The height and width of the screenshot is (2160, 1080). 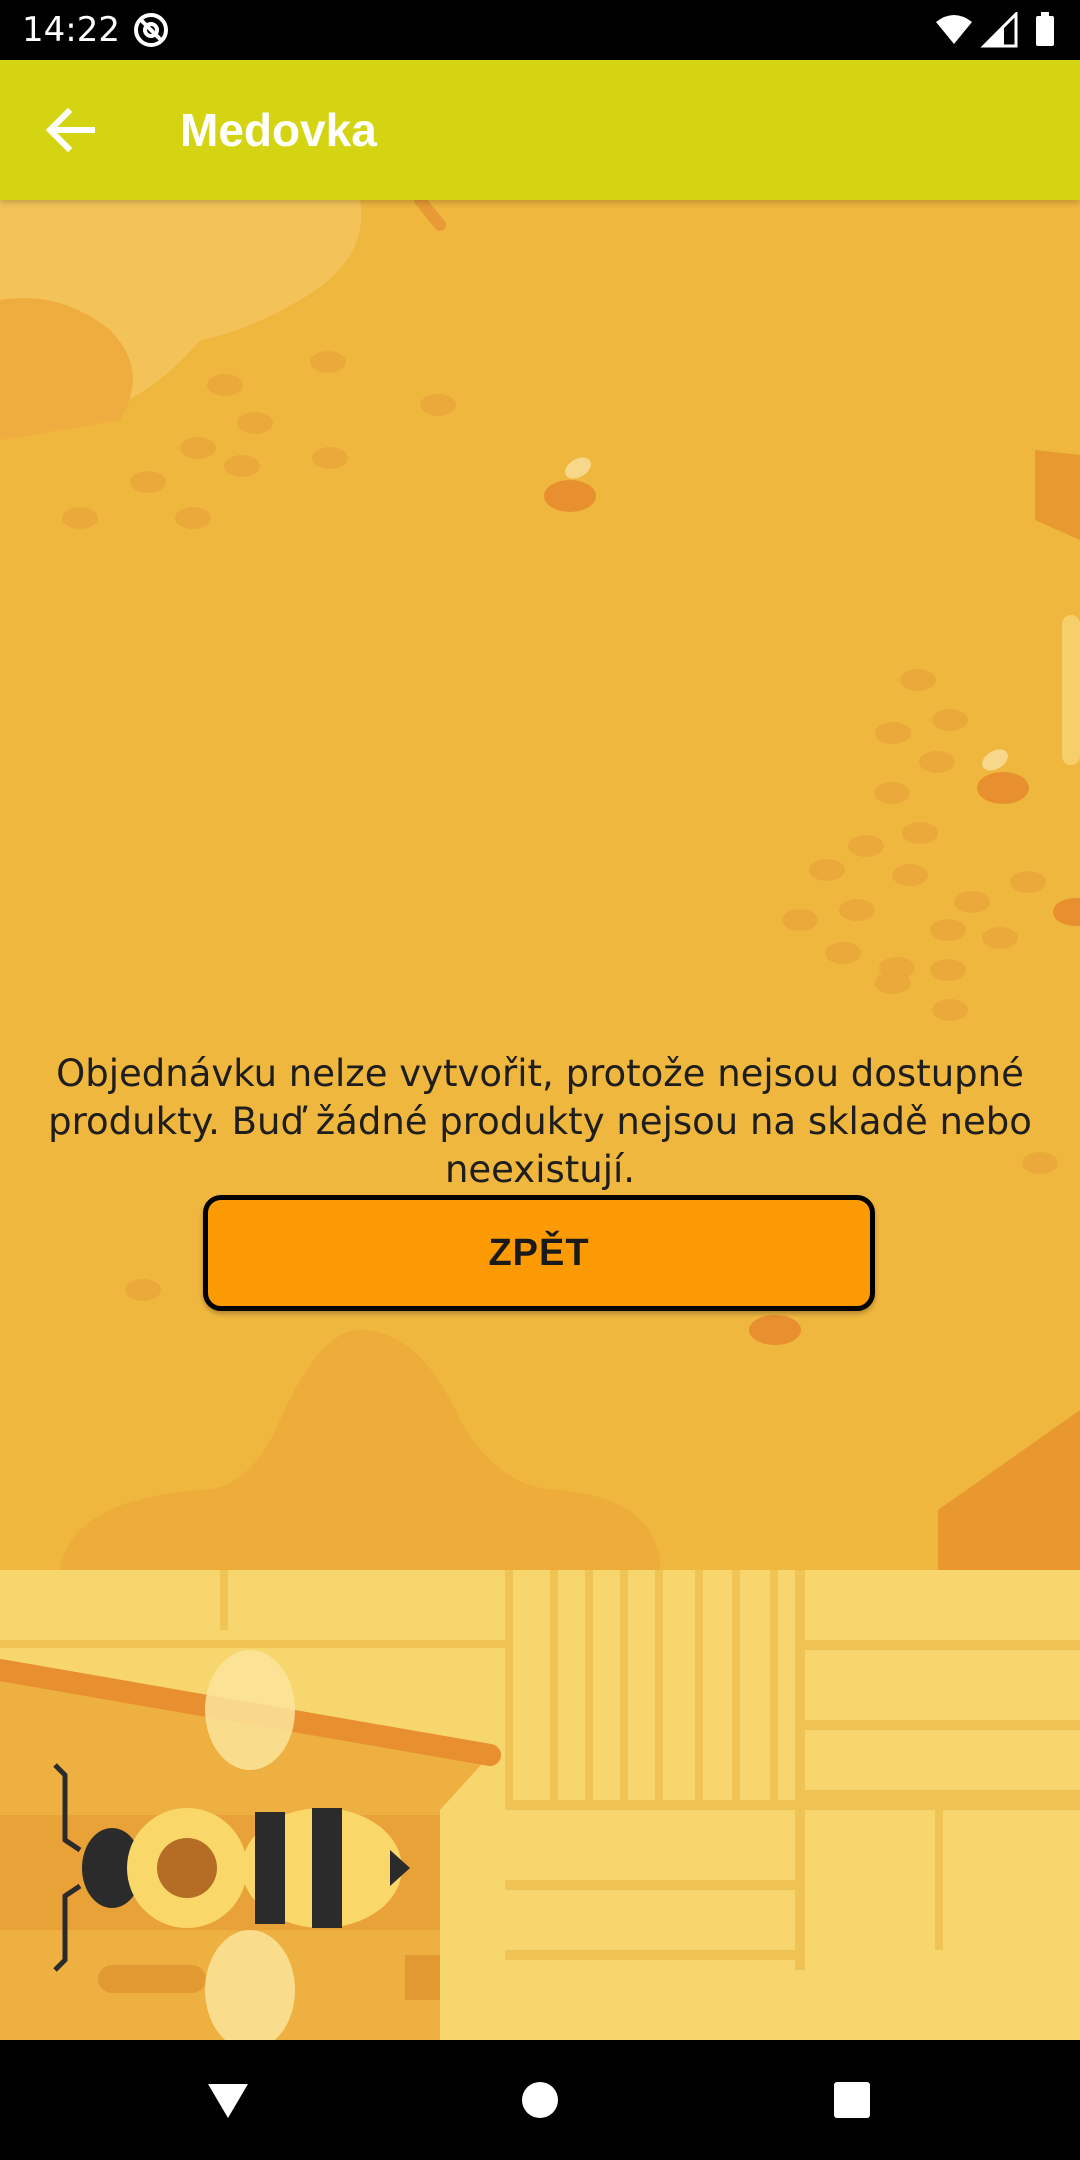 I want to click on battery-icon, so click(x=1045, y=29).